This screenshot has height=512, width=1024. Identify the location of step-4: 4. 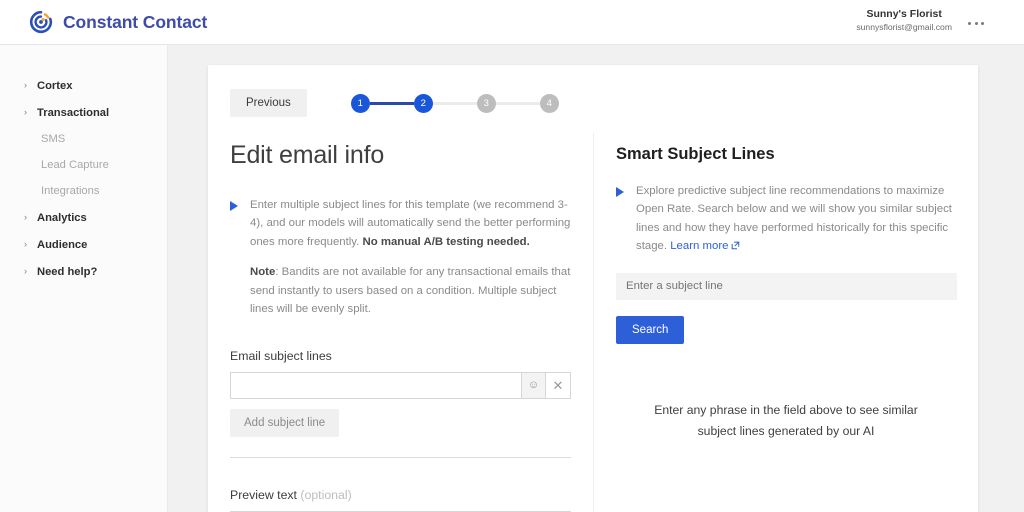
(549, 103).